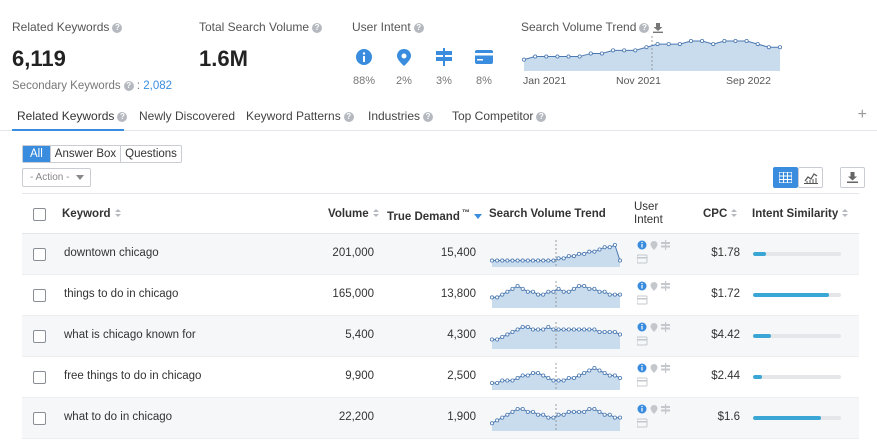  What do you see at coordinates (547, 214) in the screenshot?
I see `column-search-volume-trend: Search Volume Trend` at bounding box center [547, 214].